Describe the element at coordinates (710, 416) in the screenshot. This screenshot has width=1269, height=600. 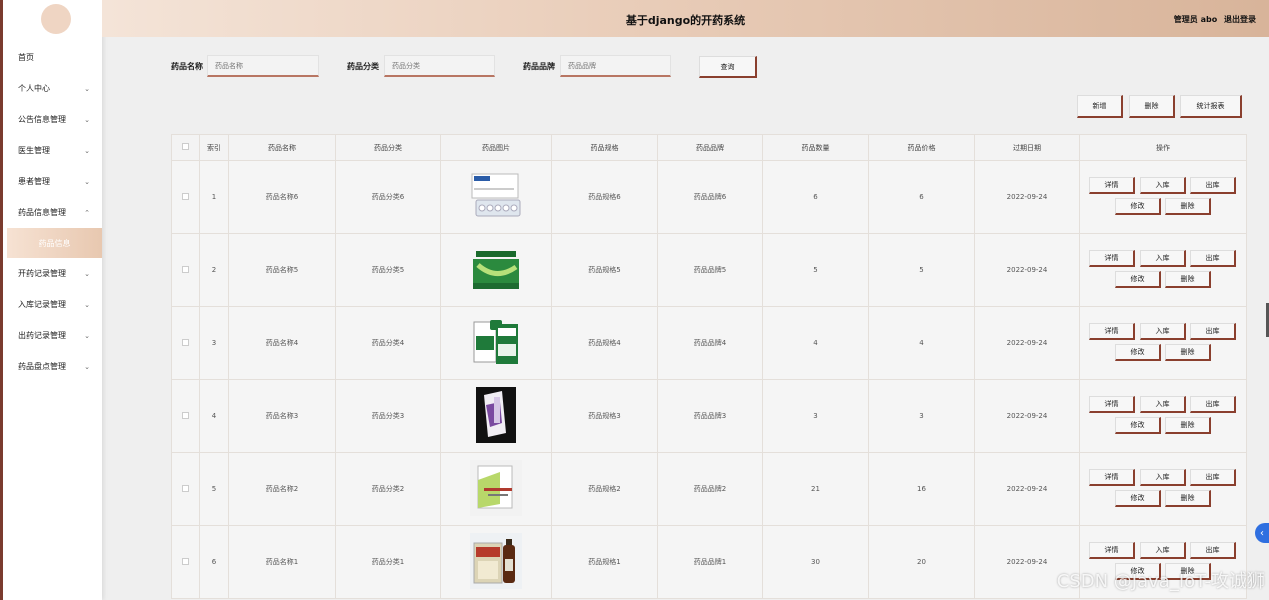
I see `drug-brand-cell: 药品品牌3` at that location.